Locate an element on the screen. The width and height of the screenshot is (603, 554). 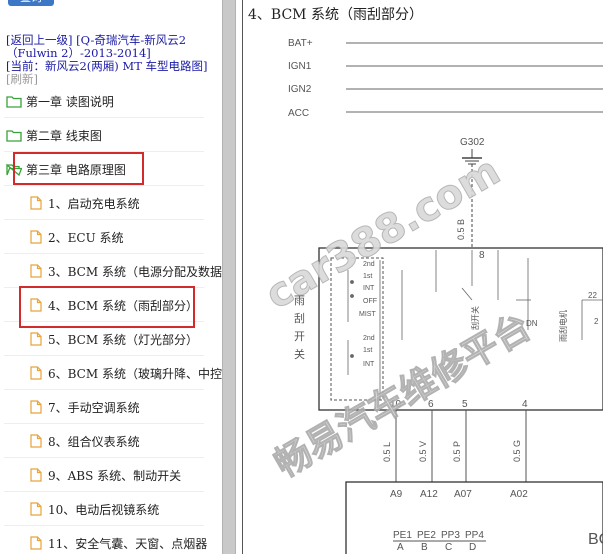
current-model-link: [当前：新风云2(两厢) MT 车型电路图] is located at coordinates (107, 66).